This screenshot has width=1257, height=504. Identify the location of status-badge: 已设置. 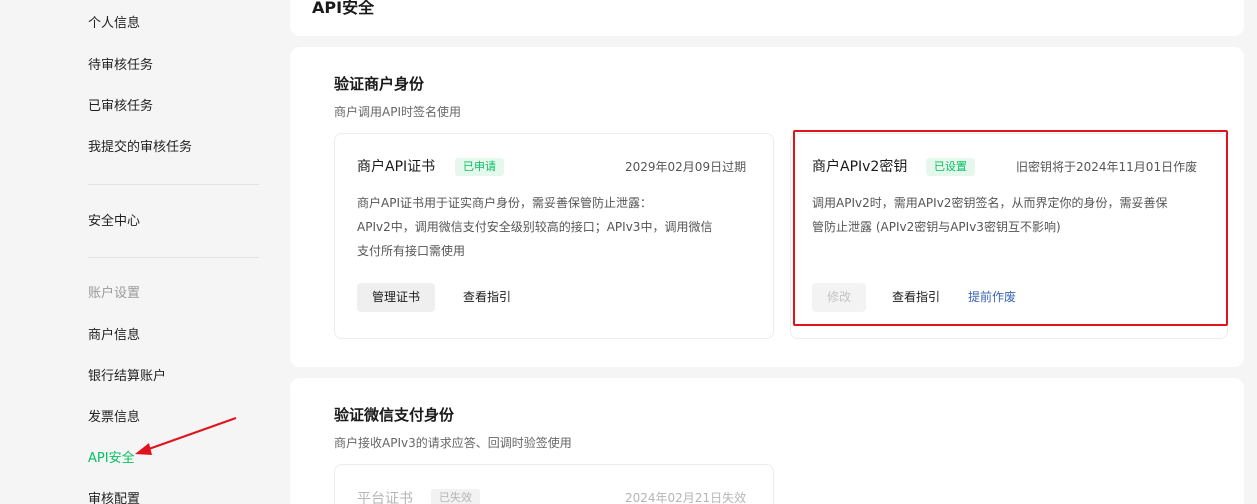
(950, 167).